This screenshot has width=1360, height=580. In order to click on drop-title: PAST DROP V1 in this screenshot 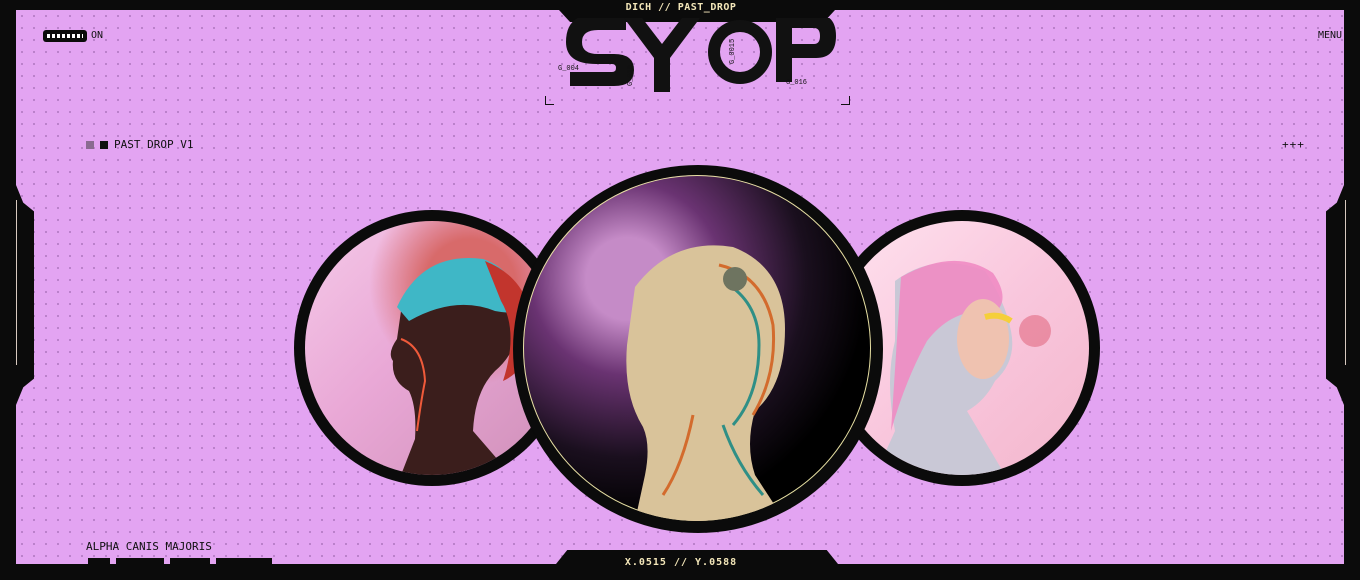, I will do `click(154, 144)`.